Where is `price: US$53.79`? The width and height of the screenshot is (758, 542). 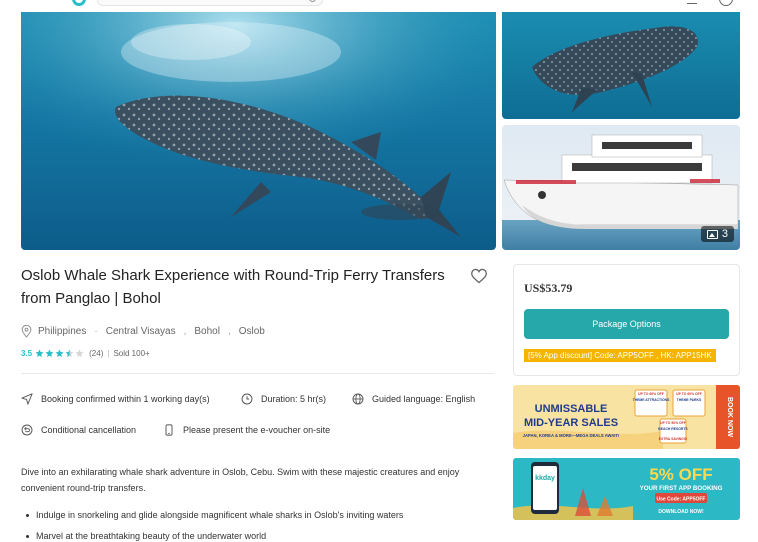
price: US$53.79 is located at coordinates (548, 288).